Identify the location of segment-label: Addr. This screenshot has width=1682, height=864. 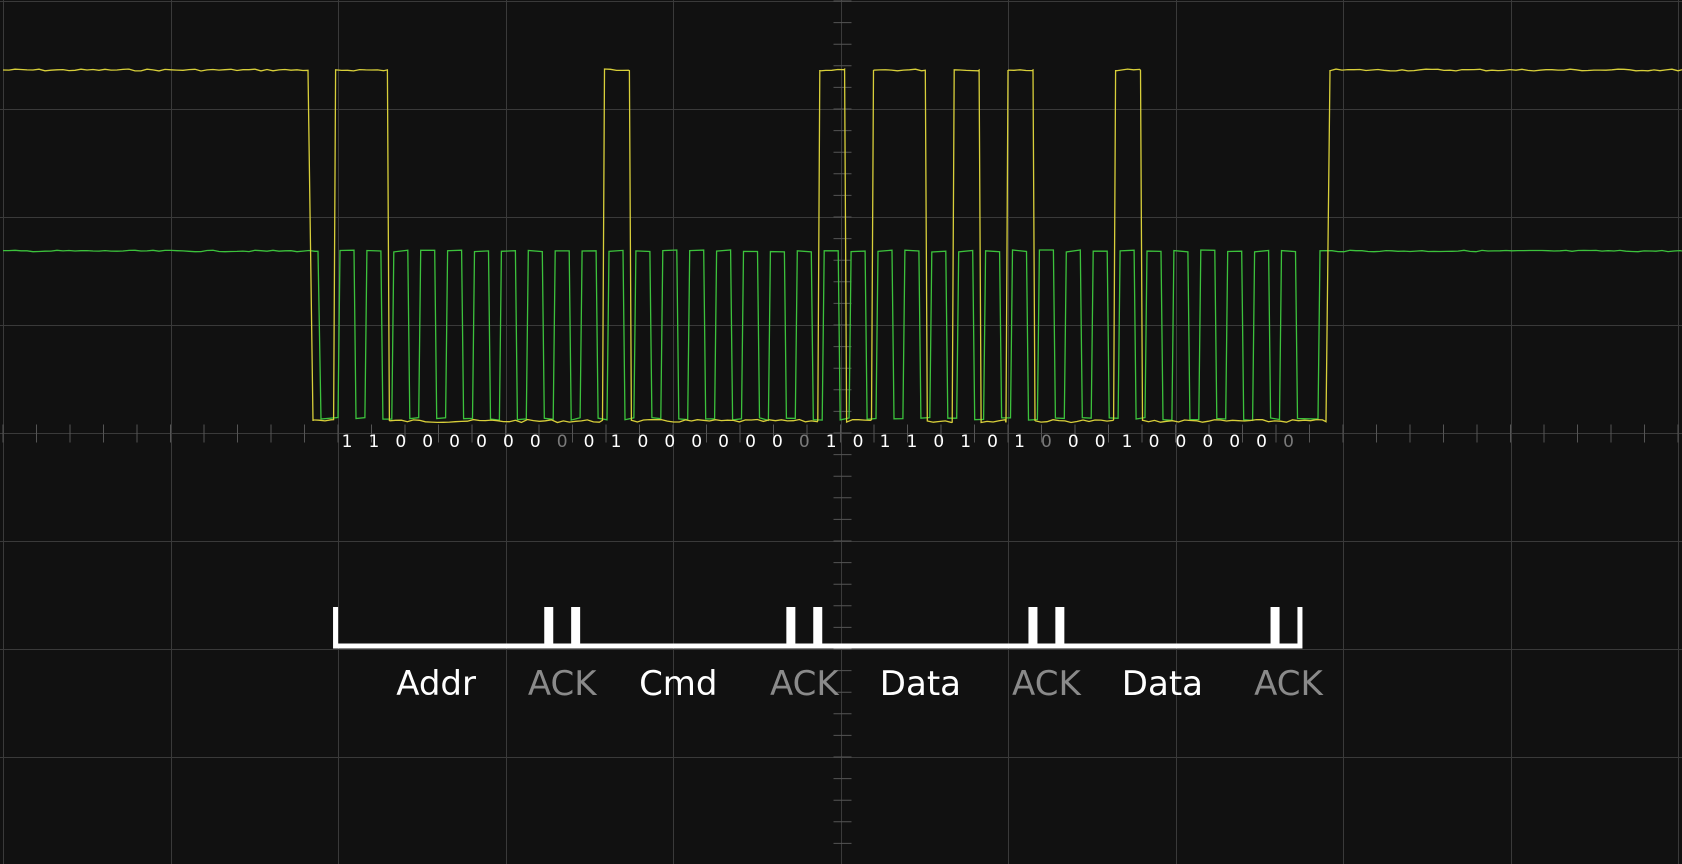
(436, 684).